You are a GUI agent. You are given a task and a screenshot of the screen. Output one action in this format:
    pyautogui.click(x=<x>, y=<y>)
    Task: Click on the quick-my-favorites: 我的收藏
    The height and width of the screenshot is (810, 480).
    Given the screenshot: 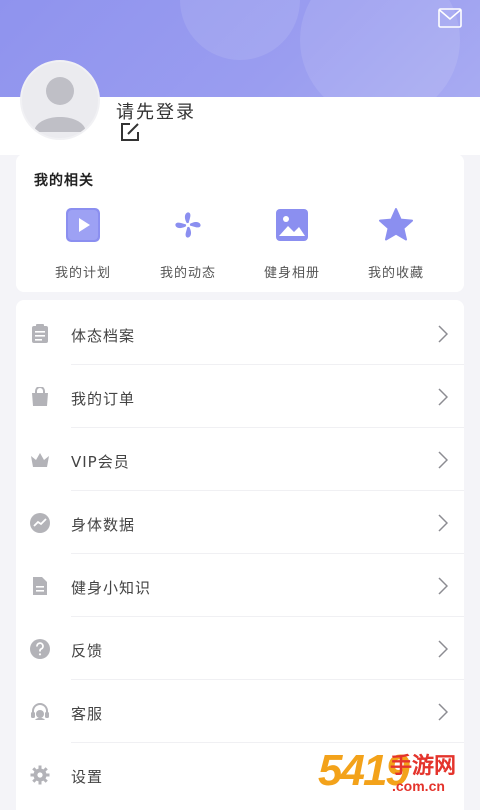 What is the action you would take?
    pyautogui.click(x=396, y=246)
    